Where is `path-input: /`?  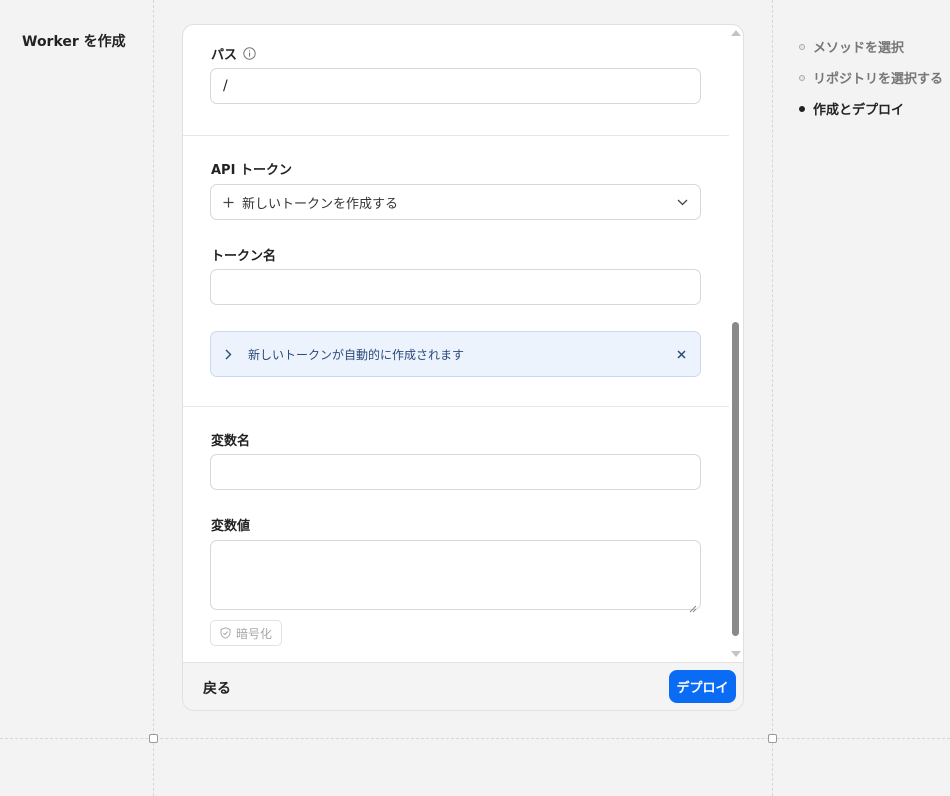
path-input: / is located at coordinates (455, 86).